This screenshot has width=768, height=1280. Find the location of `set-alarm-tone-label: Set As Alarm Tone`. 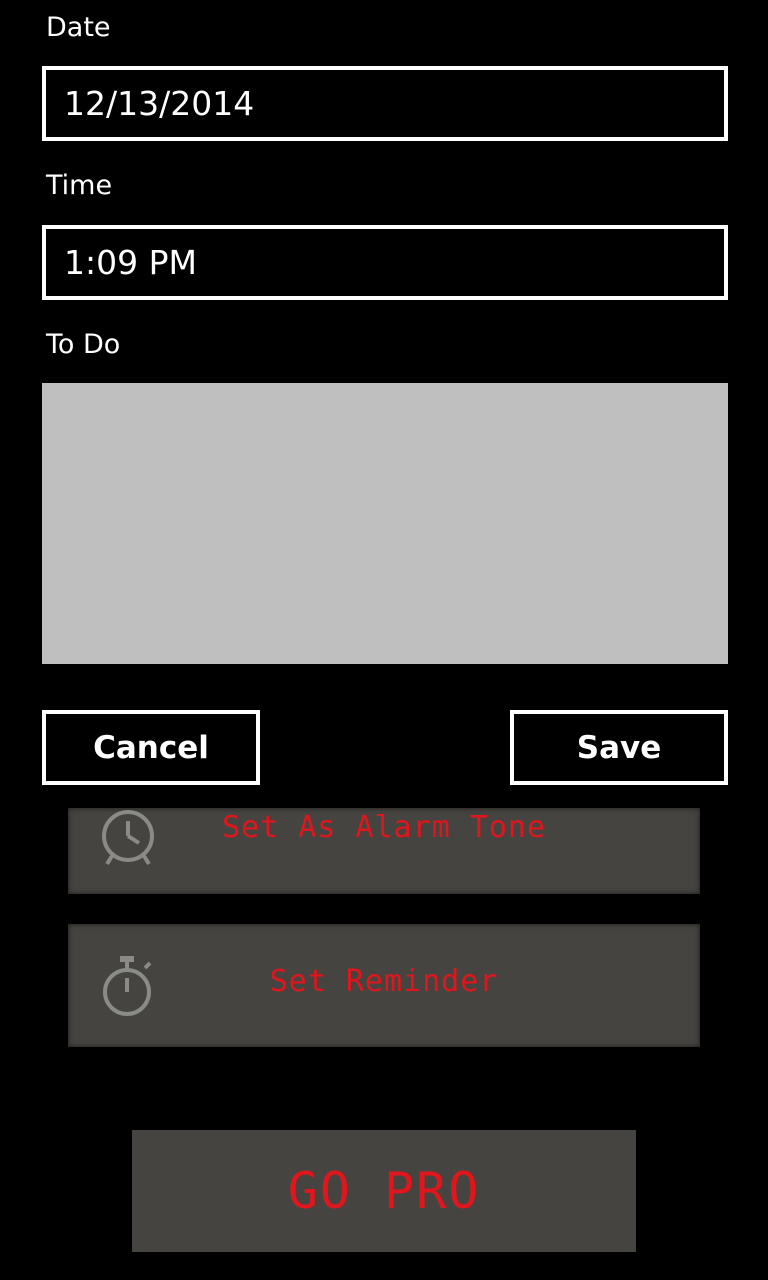

set-alarm-tone-label: Set As Alarm Tone is located at coordinates (384, 827).